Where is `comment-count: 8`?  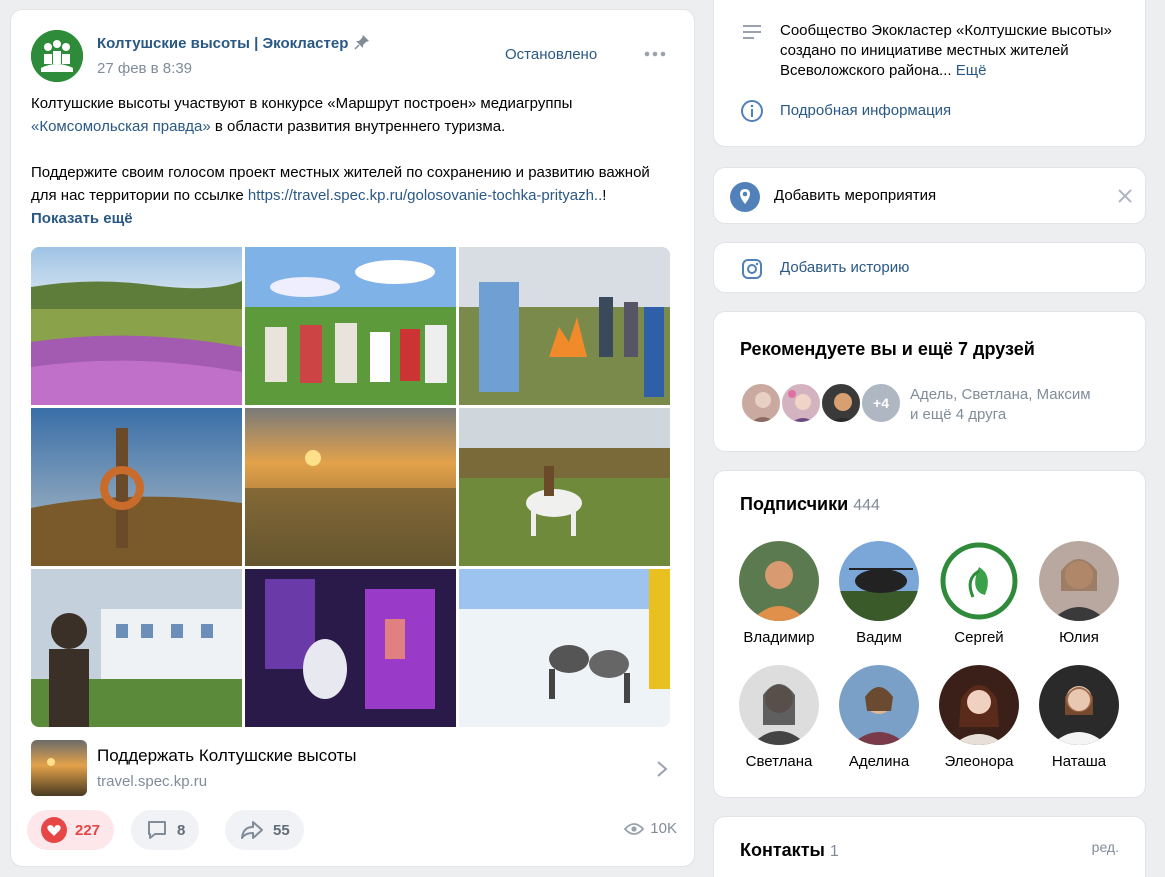 comment-count: 8 is located at coordinates (181, 830).